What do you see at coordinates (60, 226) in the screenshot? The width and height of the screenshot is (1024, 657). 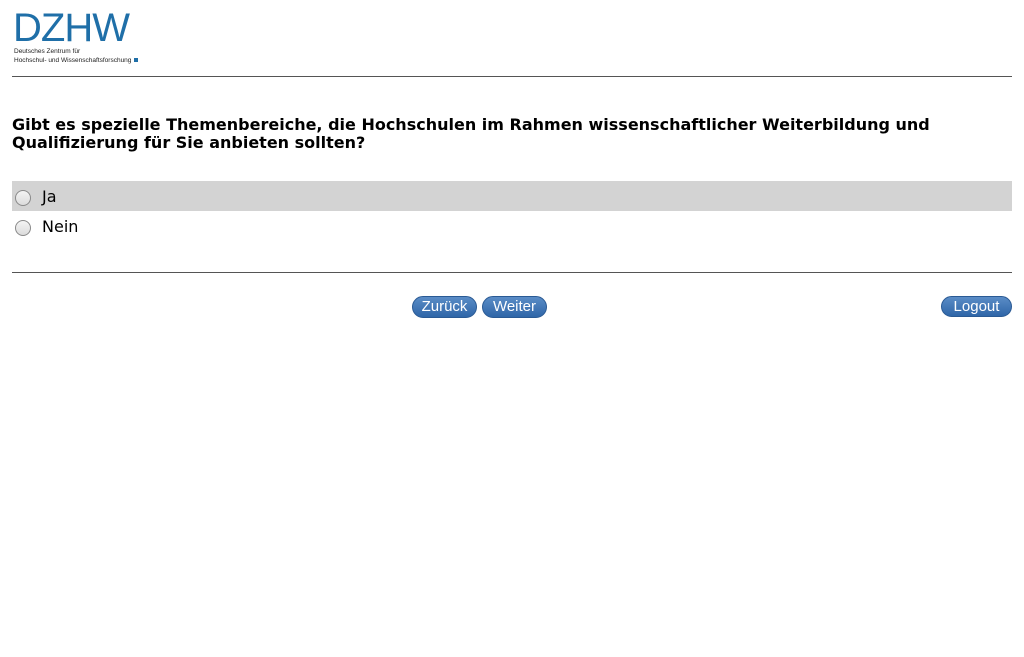 I see `option-nein-label: Nein` at bounding box center [60, 226].